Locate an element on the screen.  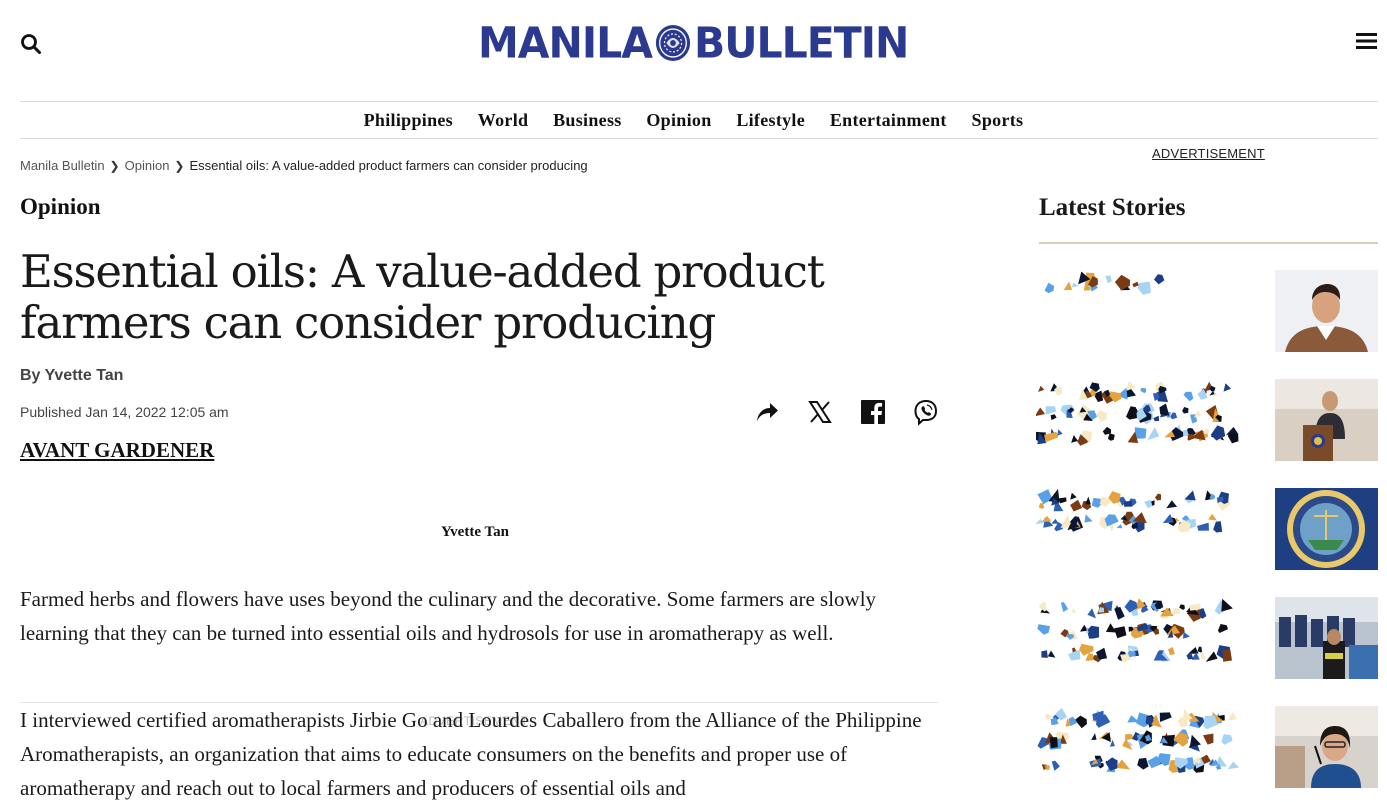
nav-item-world: World is located at coordinates (503, 120).